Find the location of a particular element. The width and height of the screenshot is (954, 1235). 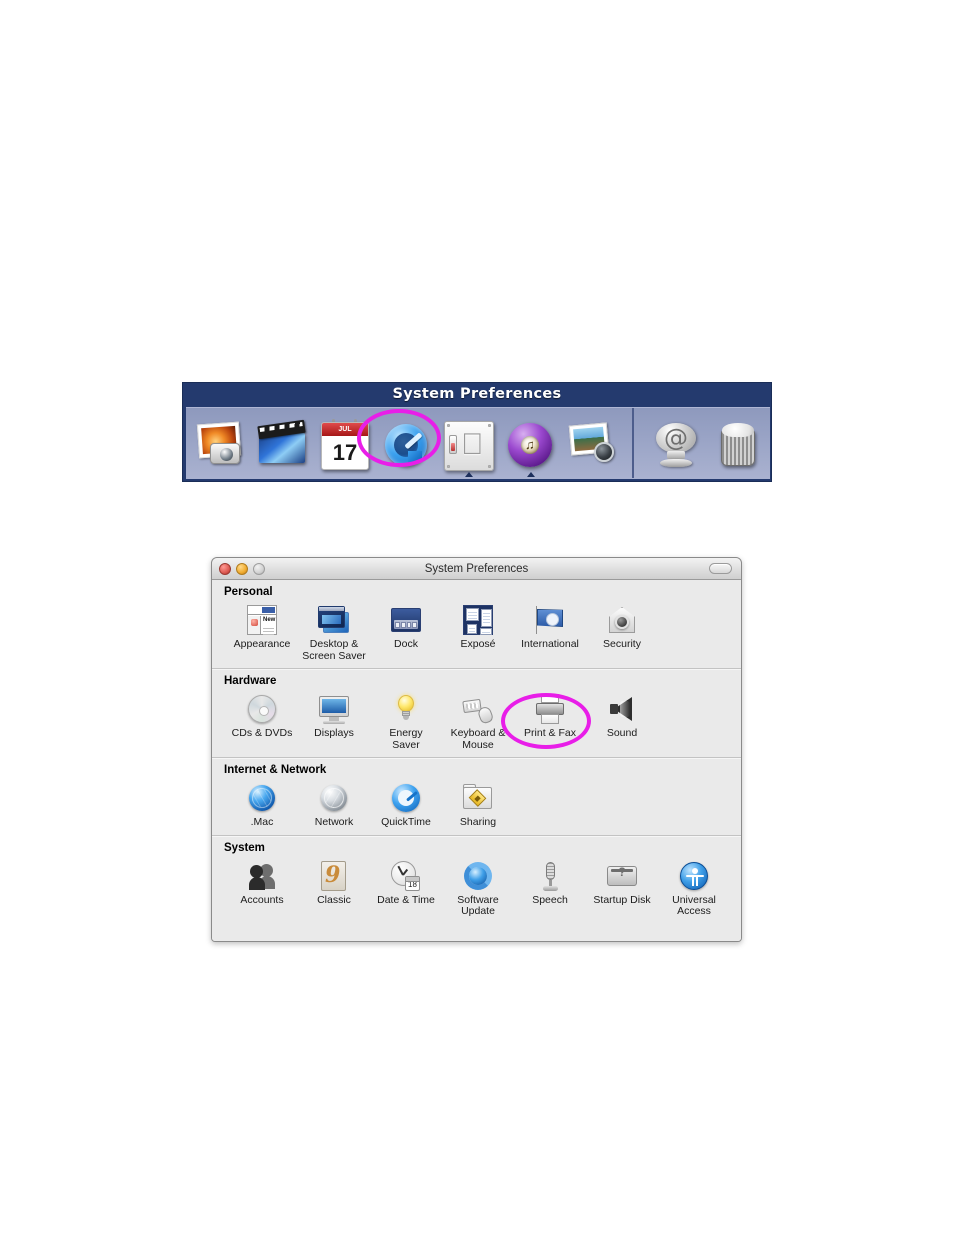

ical-month-label: JUL is located at coordinates (345, 429).